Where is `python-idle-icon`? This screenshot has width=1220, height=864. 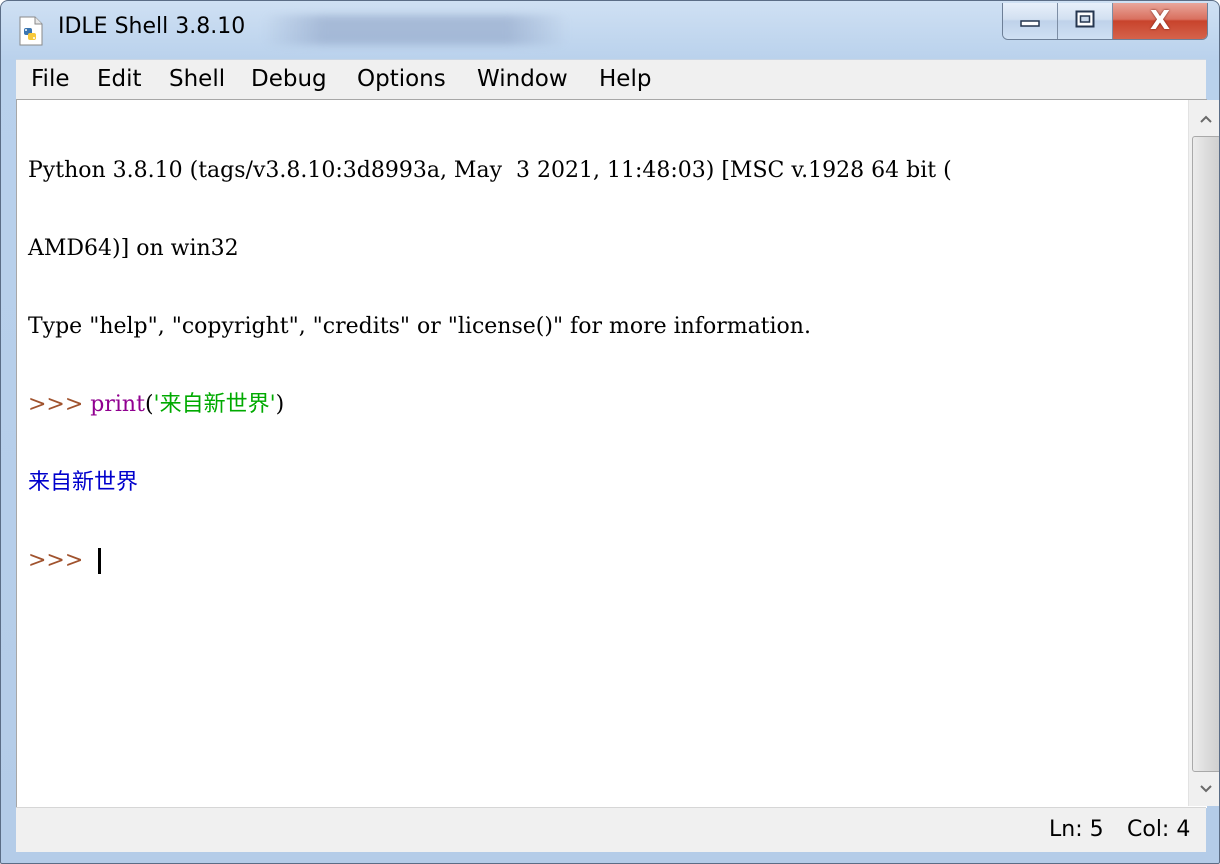 python-idle-icon is located at coordinates (31, 31).